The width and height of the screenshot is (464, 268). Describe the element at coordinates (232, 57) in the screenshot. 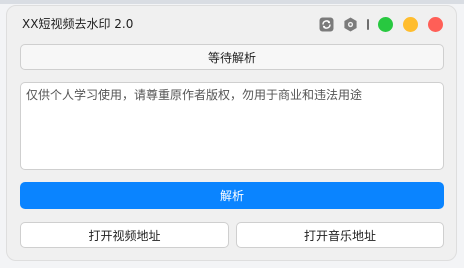

I see `status-button: 等待解析` at that location.